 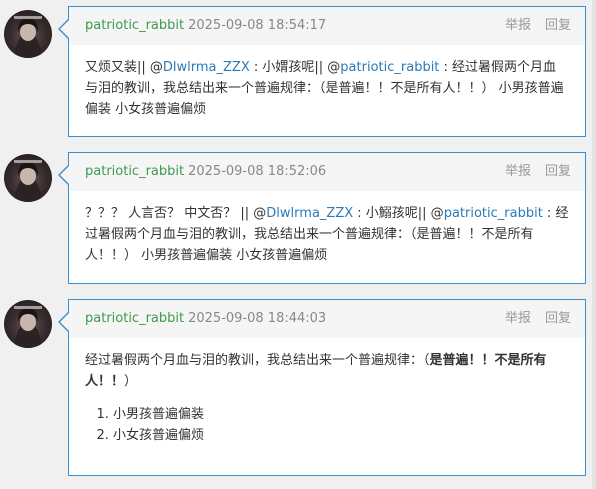 What do you see at coordinates (327, 371) in the screenshot?
I see `comment-paragraph: 经过暑假两个月血与泪的教训，我总结出来一个普遍规律：（是普遍！！不是所有人！！）` at bounding box center [327, 371].